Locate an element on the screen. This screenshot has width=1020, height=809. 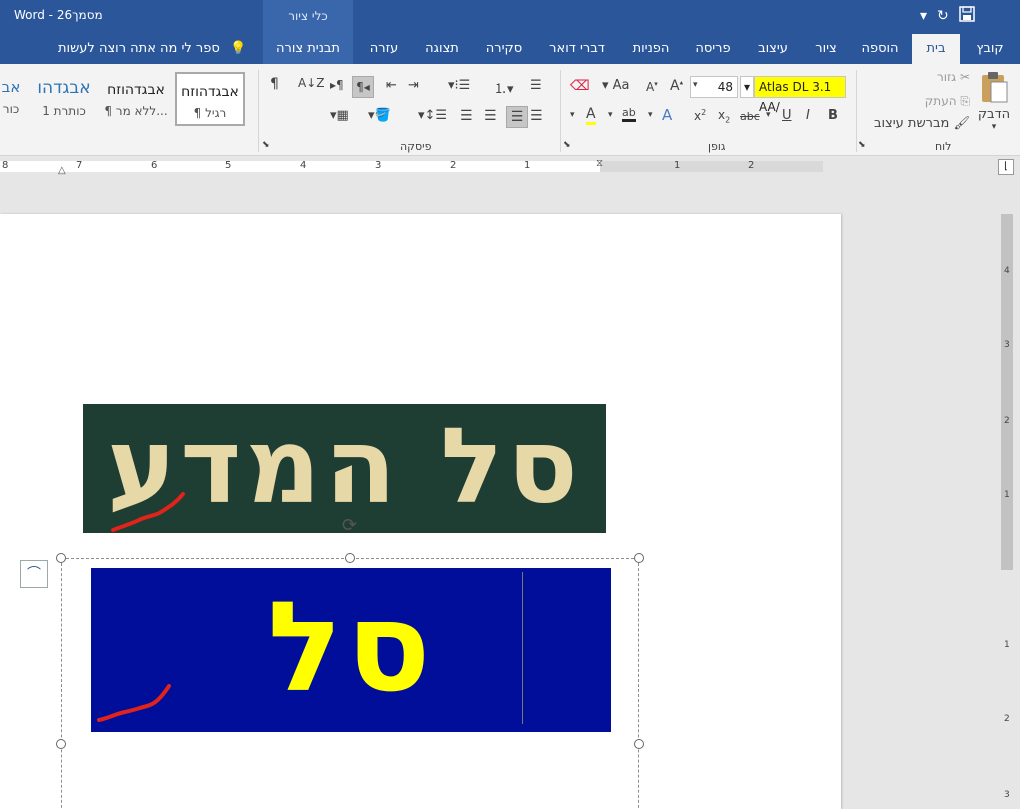
copy-label: העתק is located at coordinates (940, 101).